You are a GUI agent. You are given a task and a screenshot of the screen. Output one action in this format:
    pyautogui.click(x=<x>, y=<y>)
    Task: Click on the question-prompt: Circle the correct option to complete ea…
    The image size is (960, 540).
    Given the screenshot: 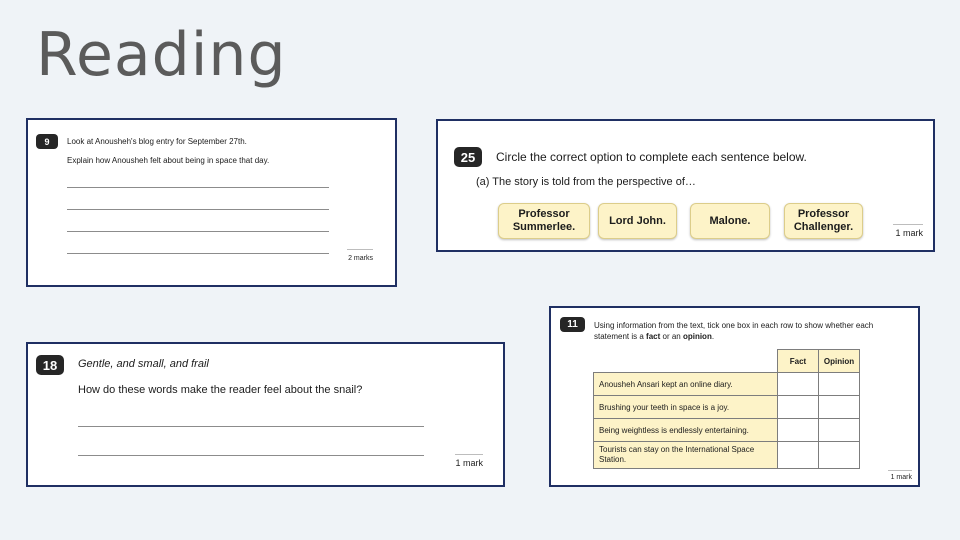 What is the action you would take?
    pyautogui.click(x=651, y=157)
    